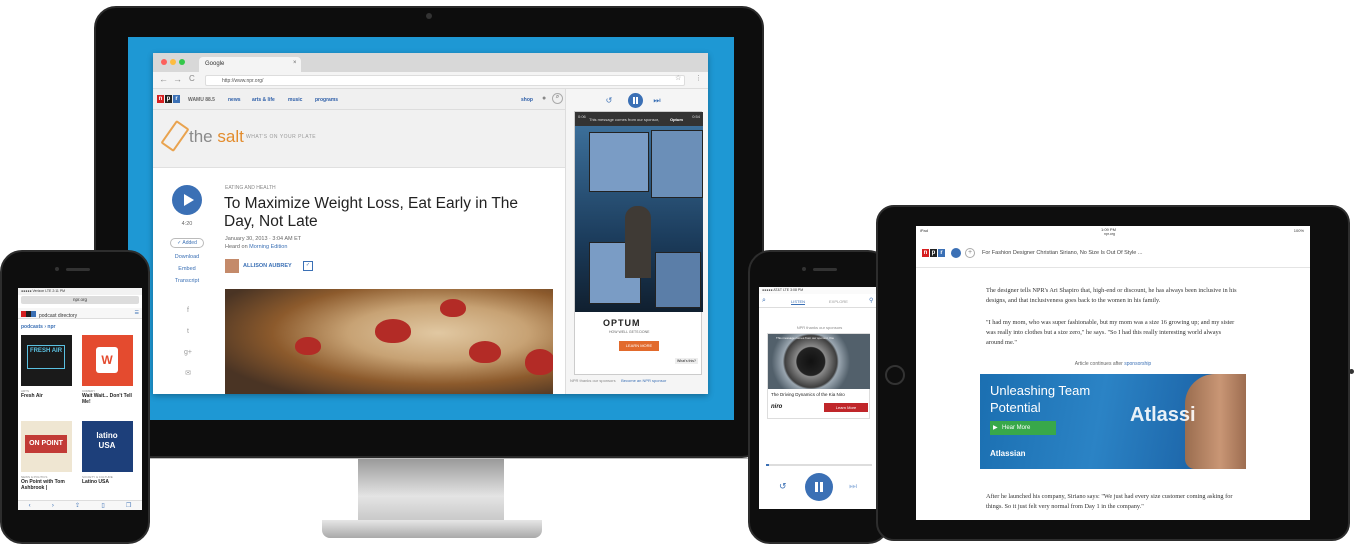 The image size is (1370, 546). Describe the element at coordinates (187, 281) in the screenshot. I see `transcript-link: Transcript` at that location.